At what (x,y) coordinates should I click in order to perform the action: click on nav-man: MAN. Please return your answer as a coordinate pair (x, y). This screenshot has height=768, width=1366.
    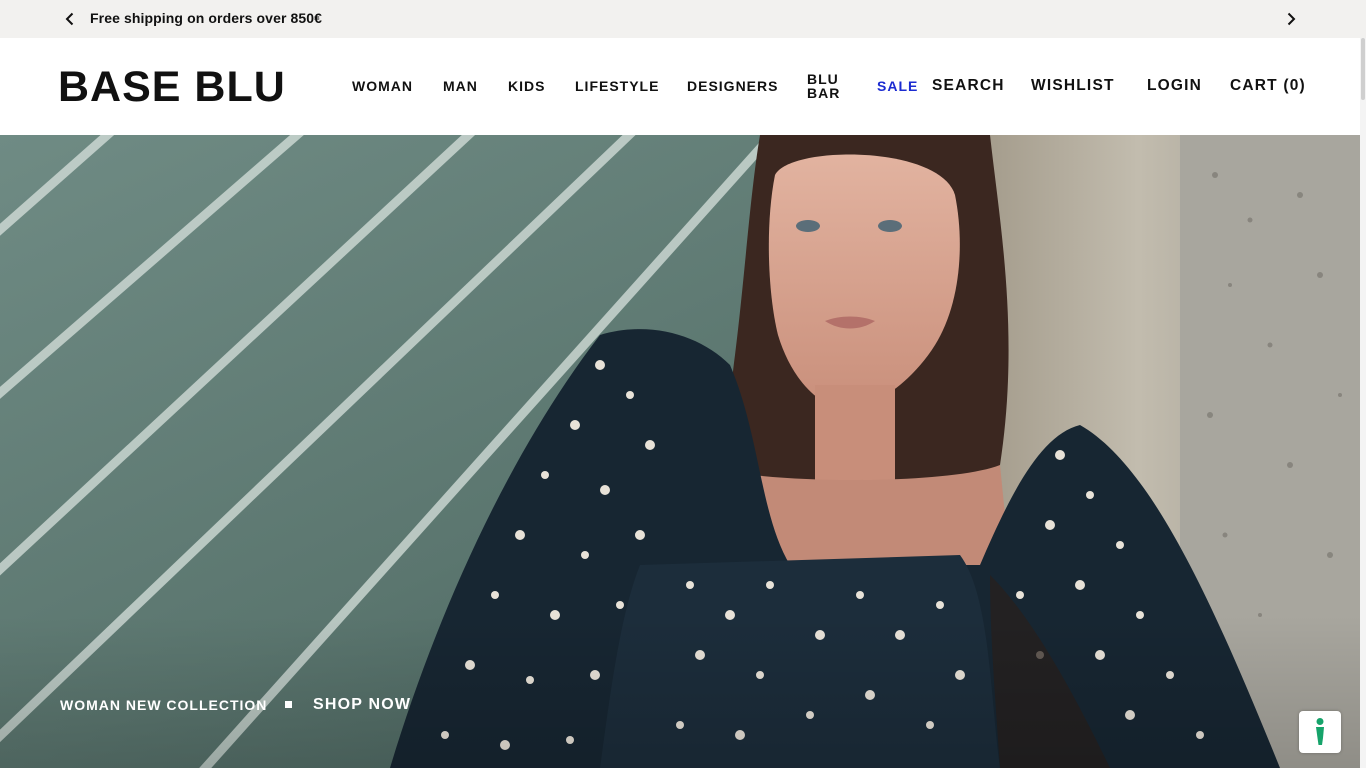
    Looking at the image, I should click on (460, 86).